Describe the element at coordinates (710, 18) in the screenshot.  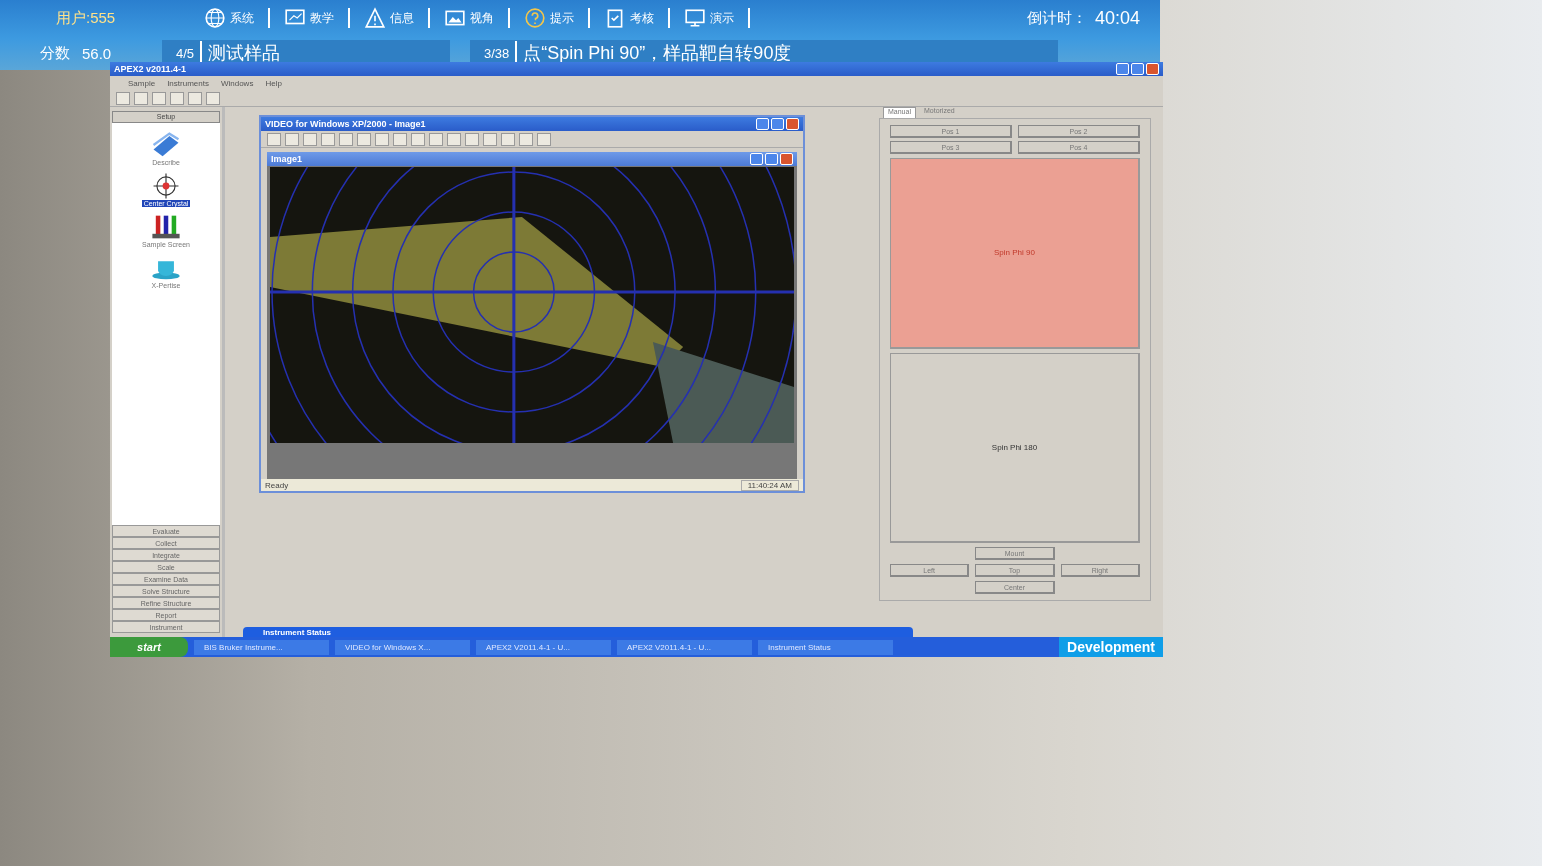
I see `nav-button: 演示` at that location.